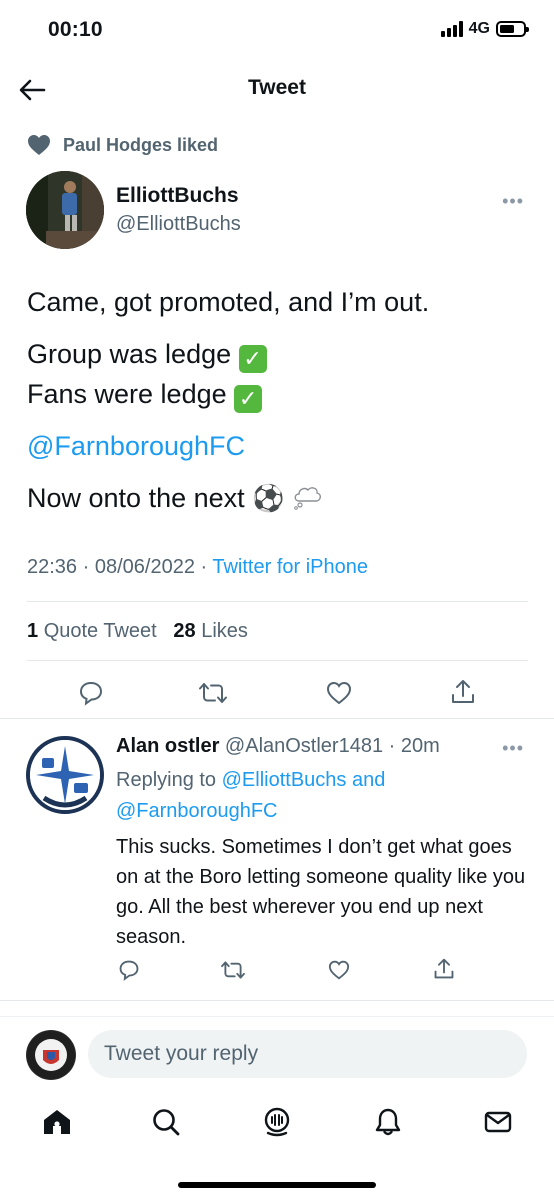  I want to click on tweet-line: Group was ledge, so click(129, 354).